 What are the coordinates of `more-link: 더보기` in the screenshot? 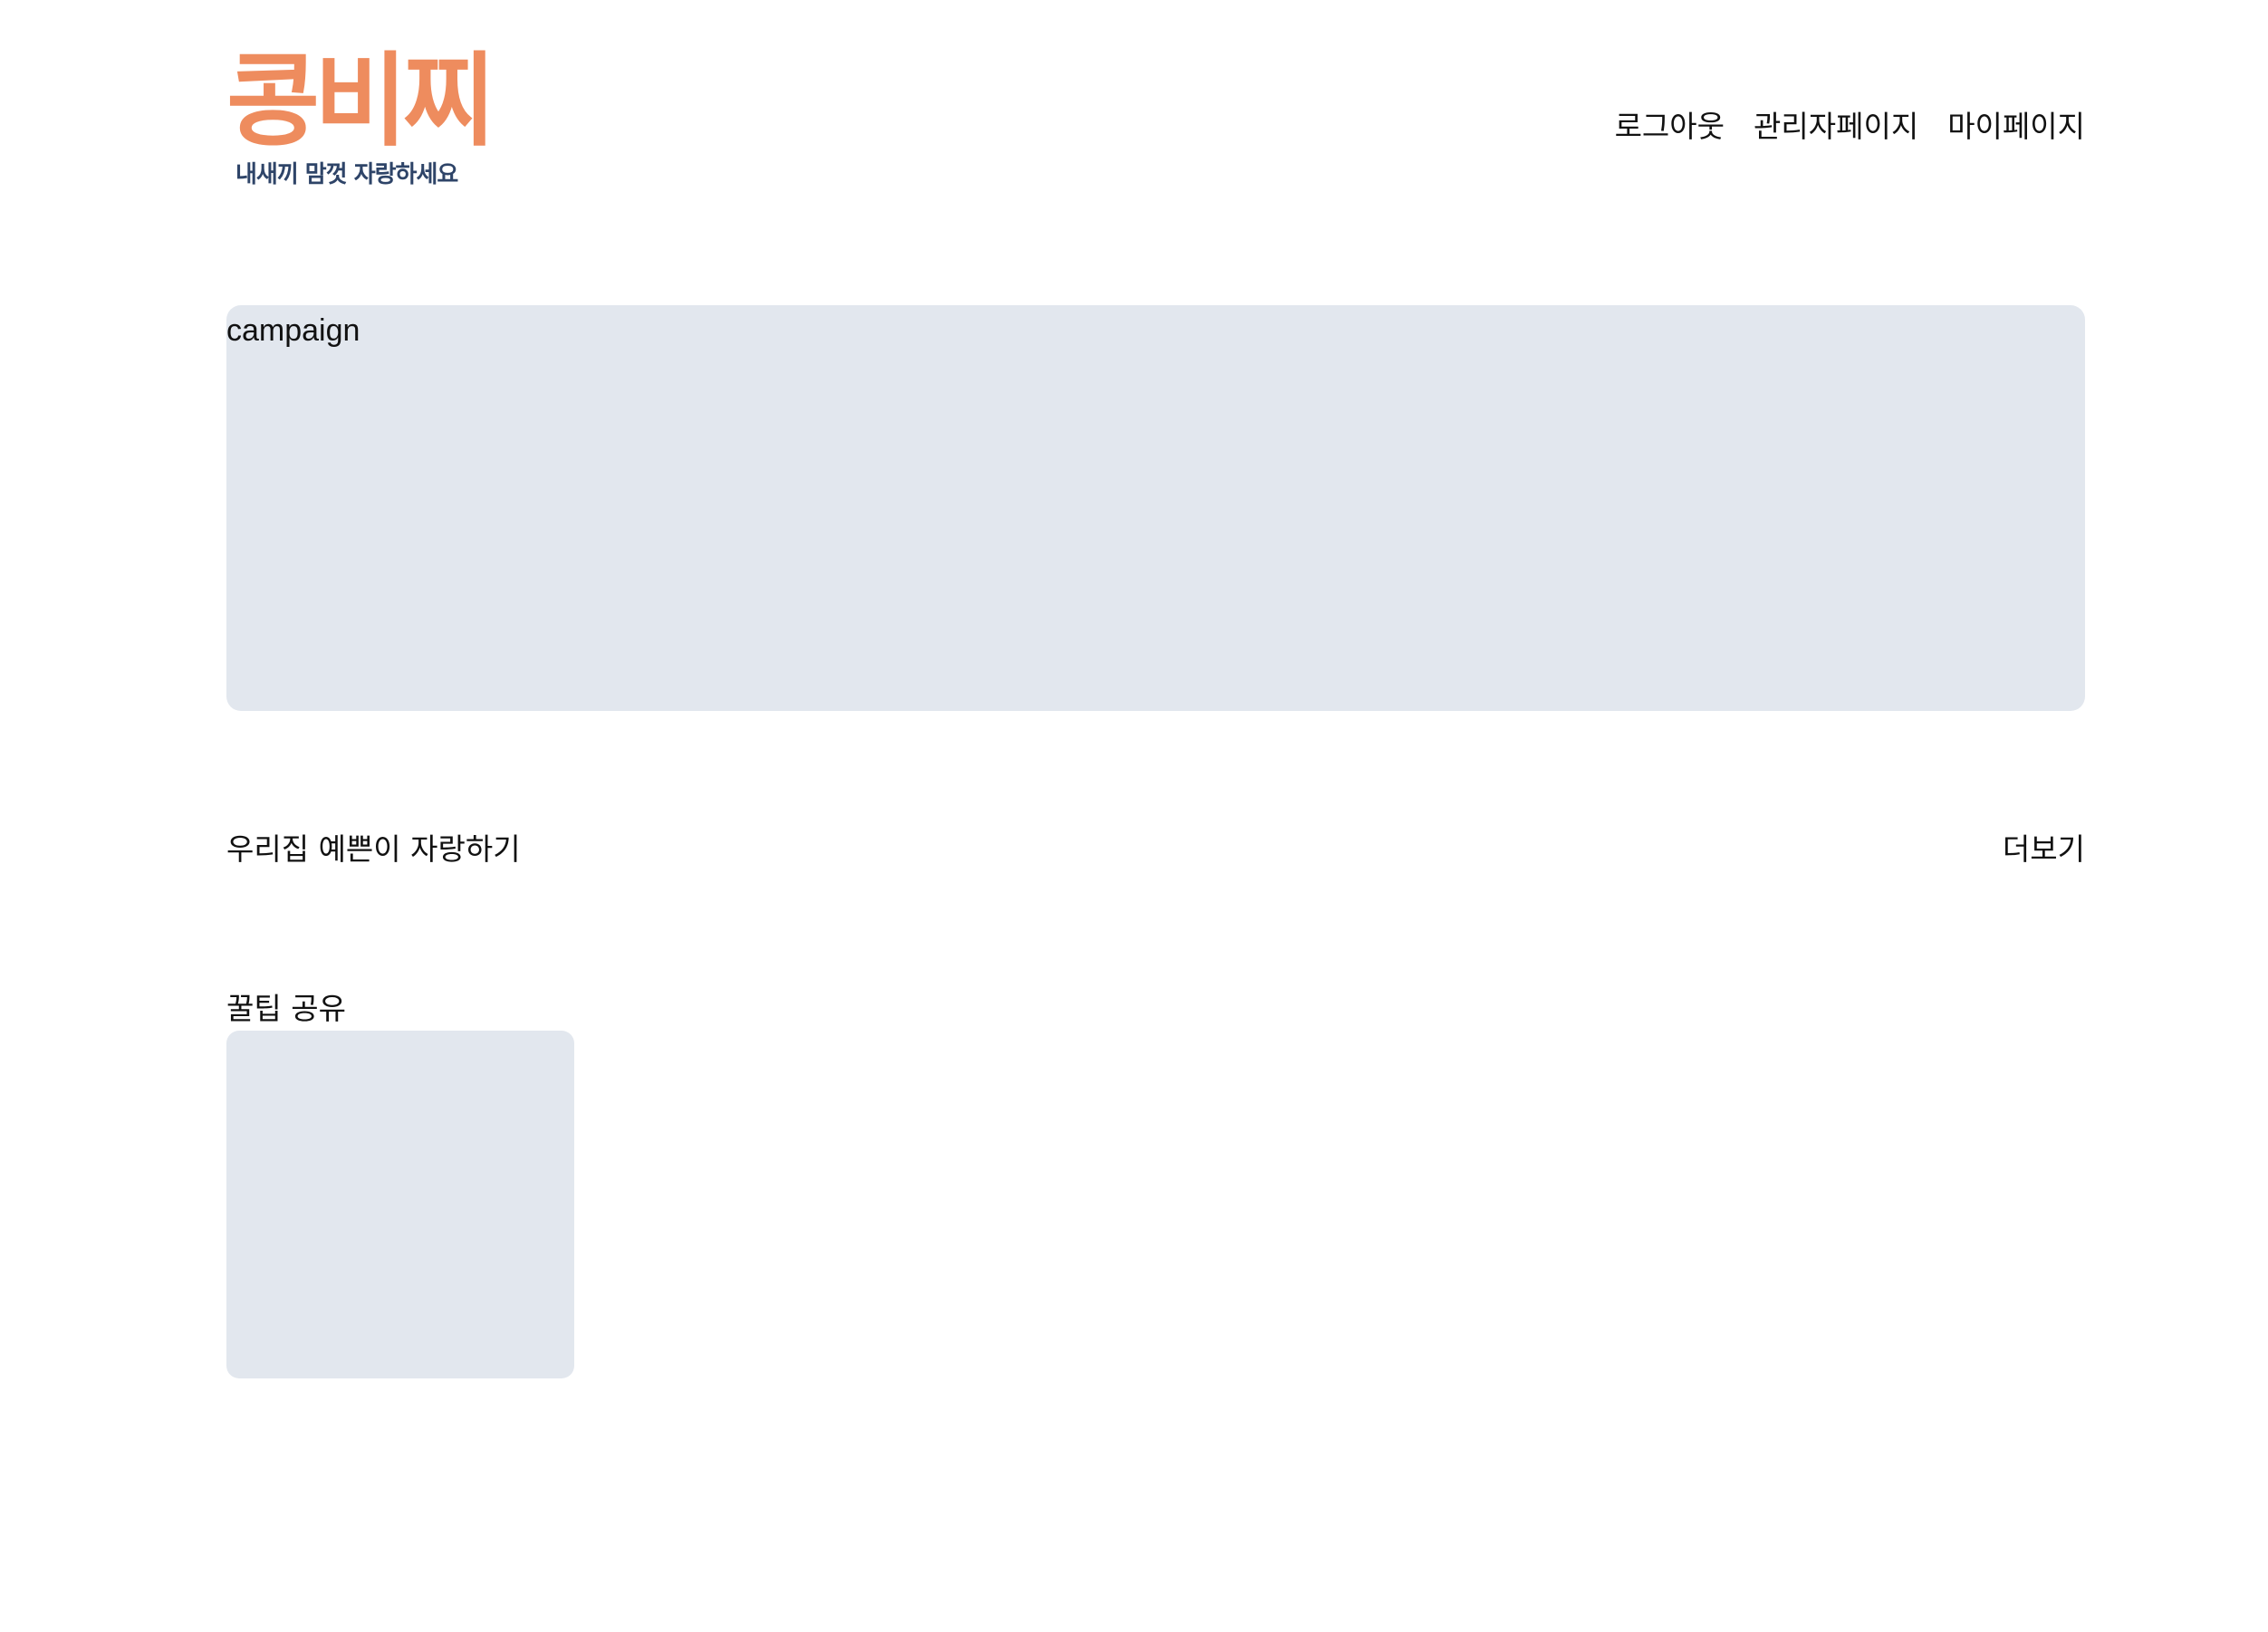 It's located at (2044, 849).